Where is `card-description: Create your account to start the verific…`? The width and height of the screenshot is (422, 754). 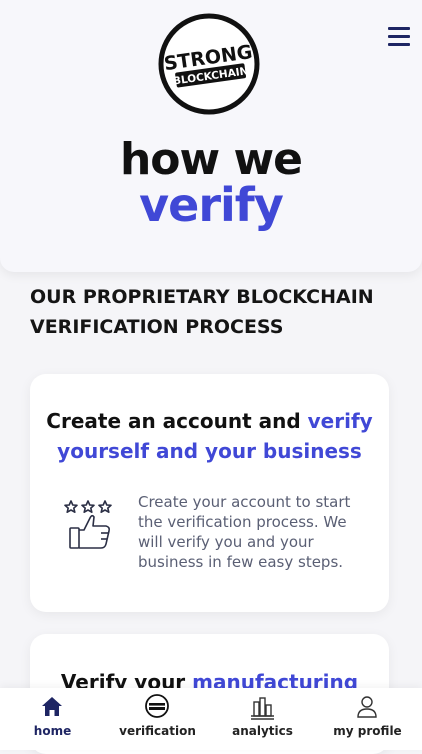
card-description: Create your account to start the verific… is located at coordinates (244, 532).